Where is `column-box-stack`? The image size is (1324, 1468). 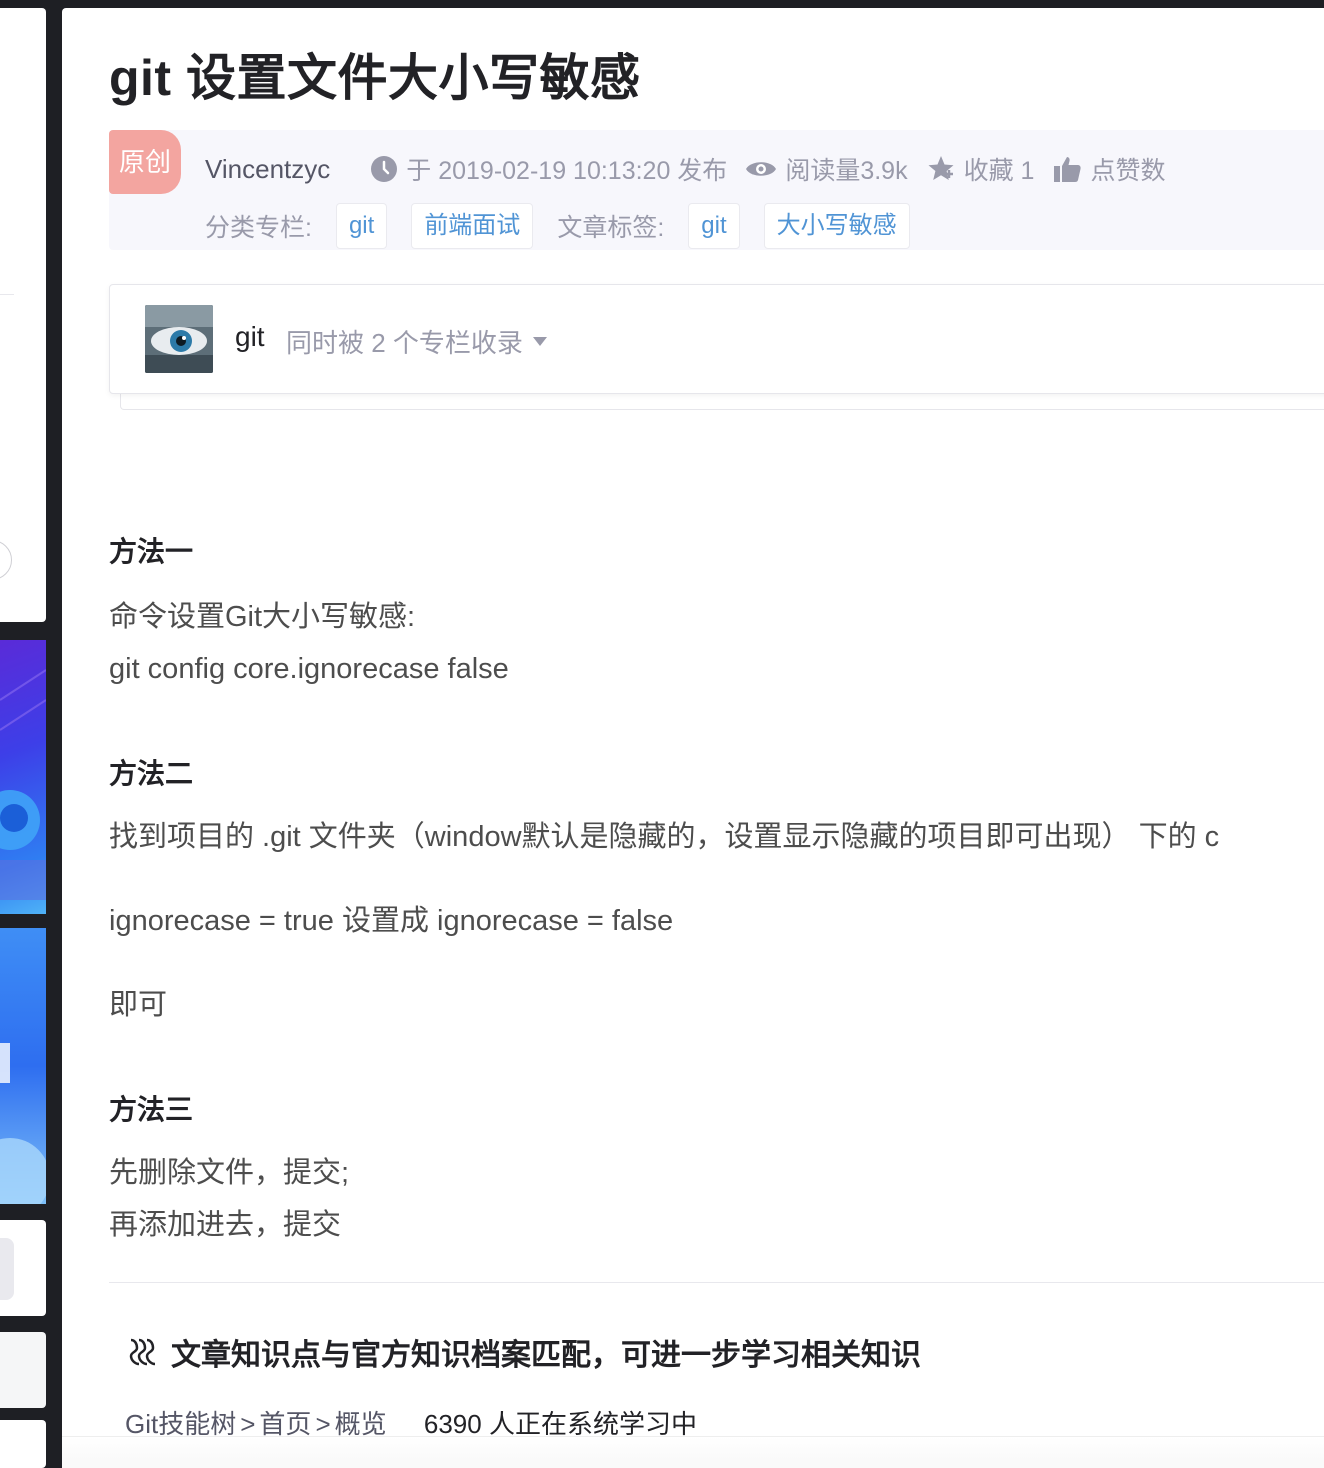
column-box-stack is located at coordinates (722, 402).